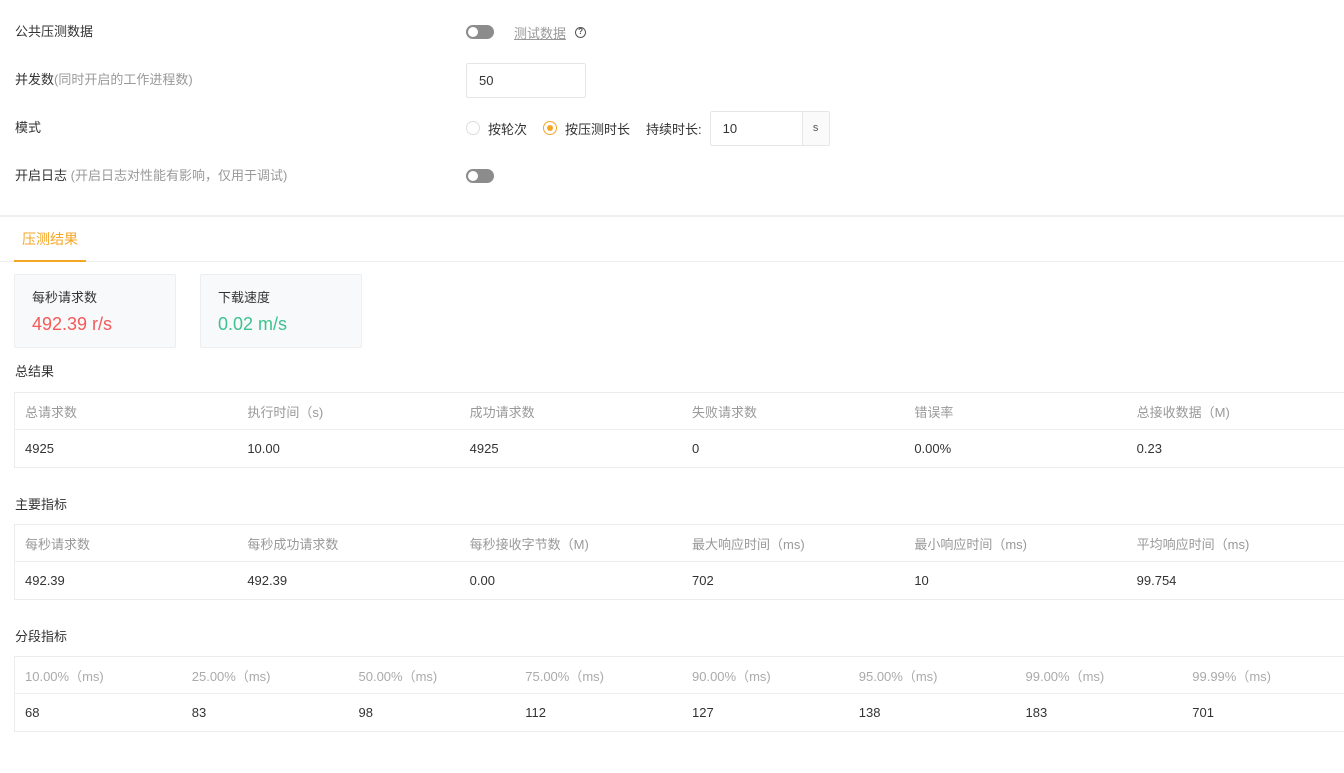  Describe the element at coordinates (898, 676) in the screenshot. I see `percentiles-header-cell: 95.00%（ms)` at that location.